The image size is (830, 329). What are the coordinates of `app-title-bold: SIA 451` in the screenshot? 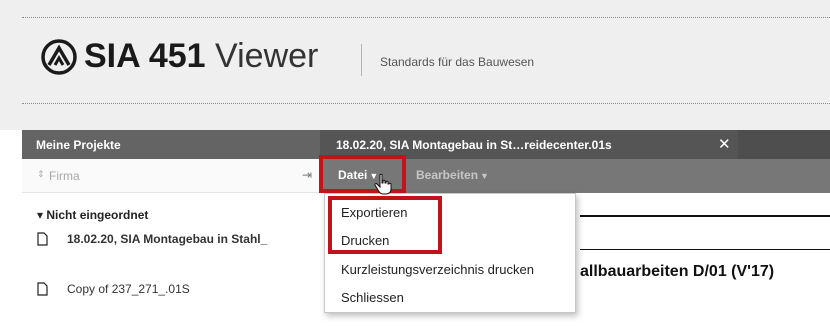 It's located at (145, 56).